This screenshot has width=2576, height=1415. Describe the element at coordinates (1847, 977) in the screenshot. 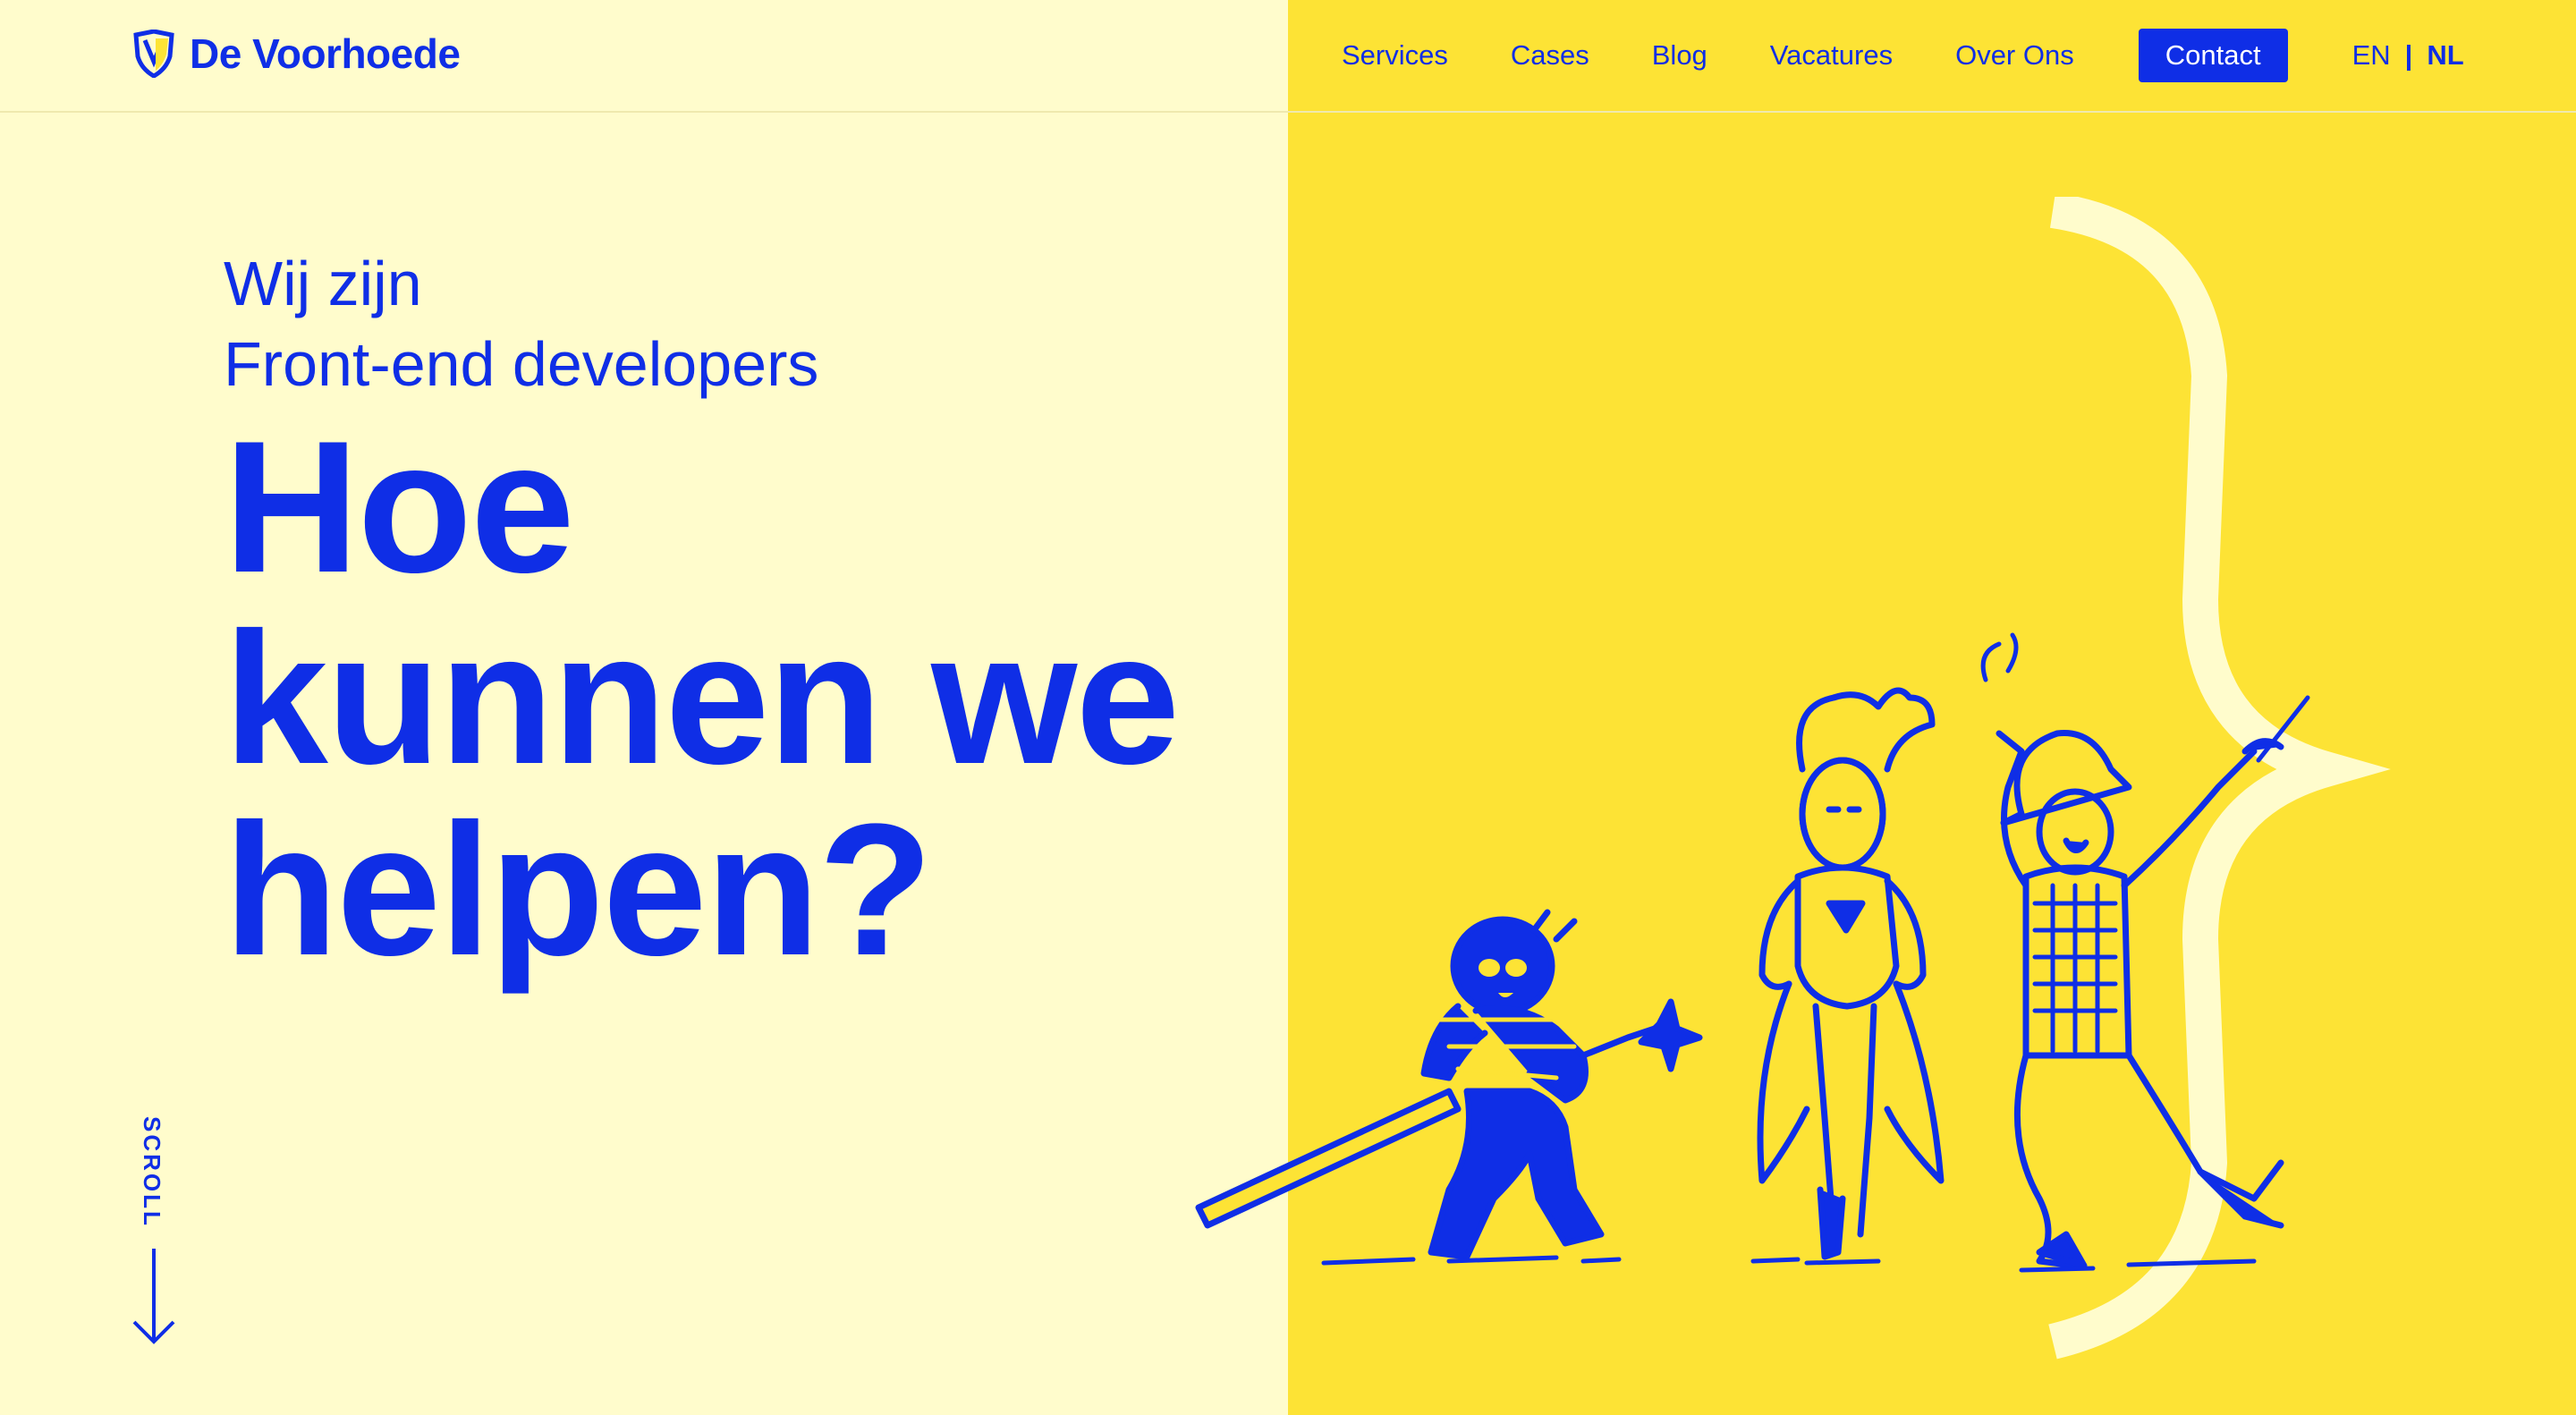

I see `superhero-character` at that location.